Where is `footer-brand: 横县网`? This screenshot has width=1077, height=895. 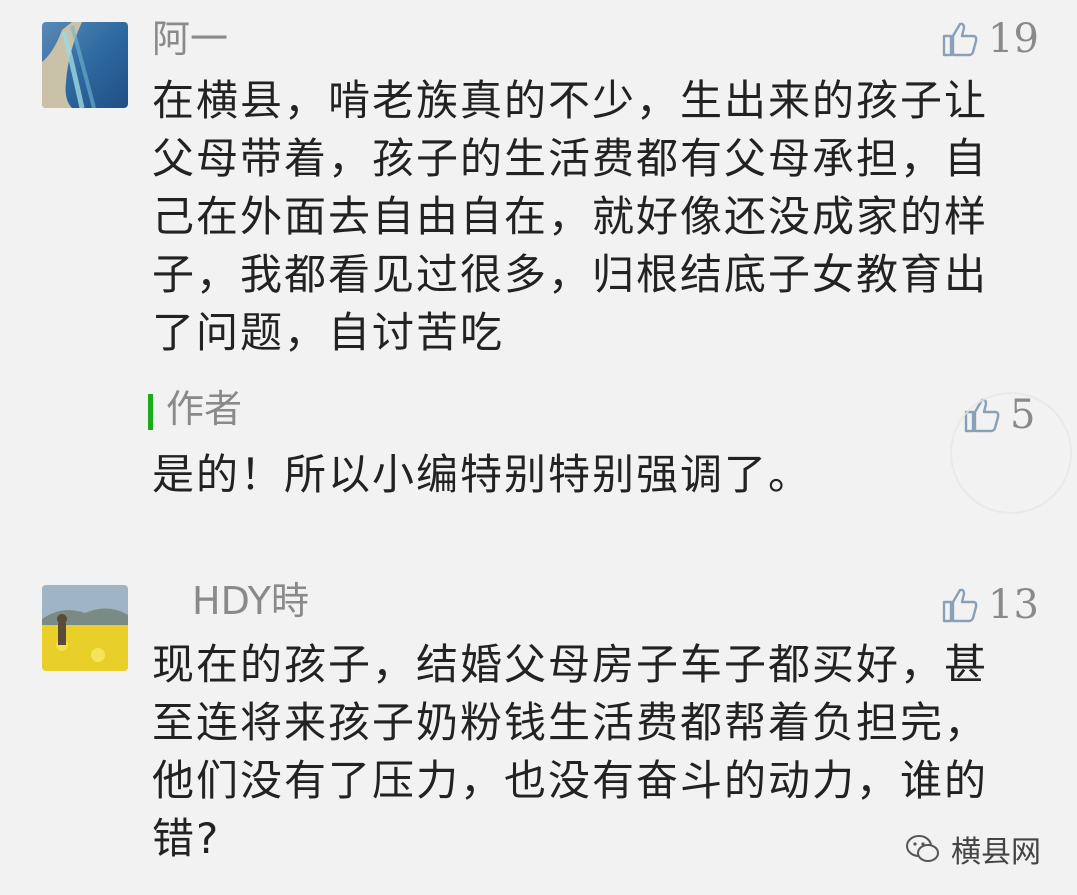 footer-brand: 横县网 is located at coordinates (973, 849).